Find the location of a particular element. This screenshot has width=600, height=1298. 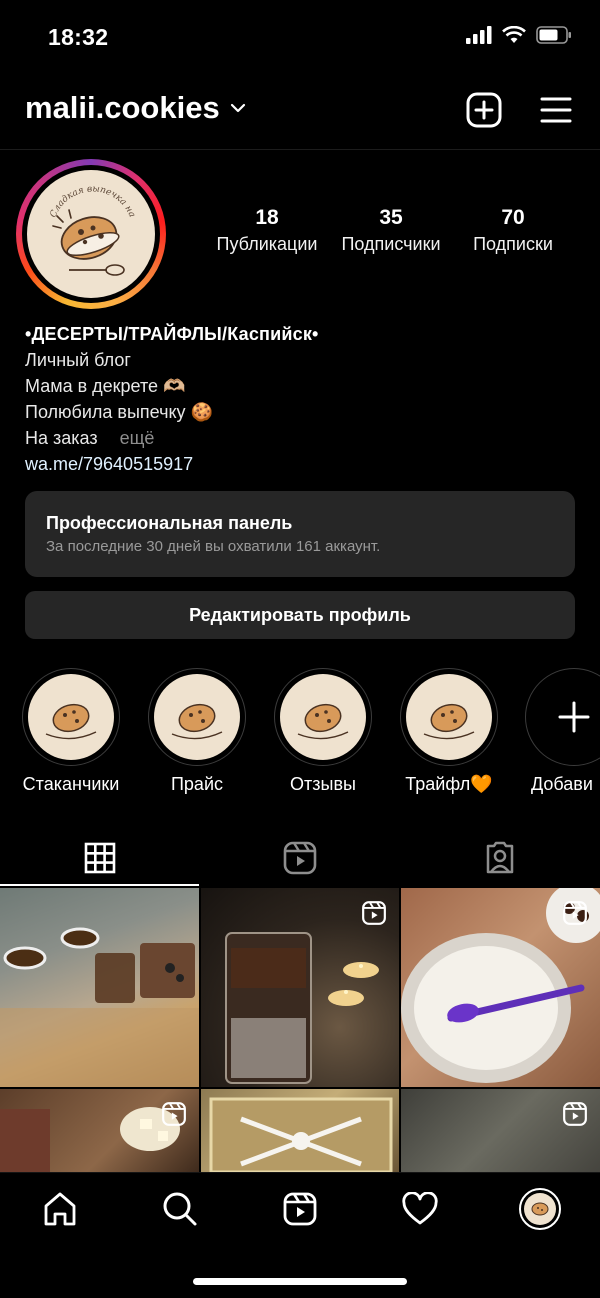

tab-grid is located at coordinates (100, 858).